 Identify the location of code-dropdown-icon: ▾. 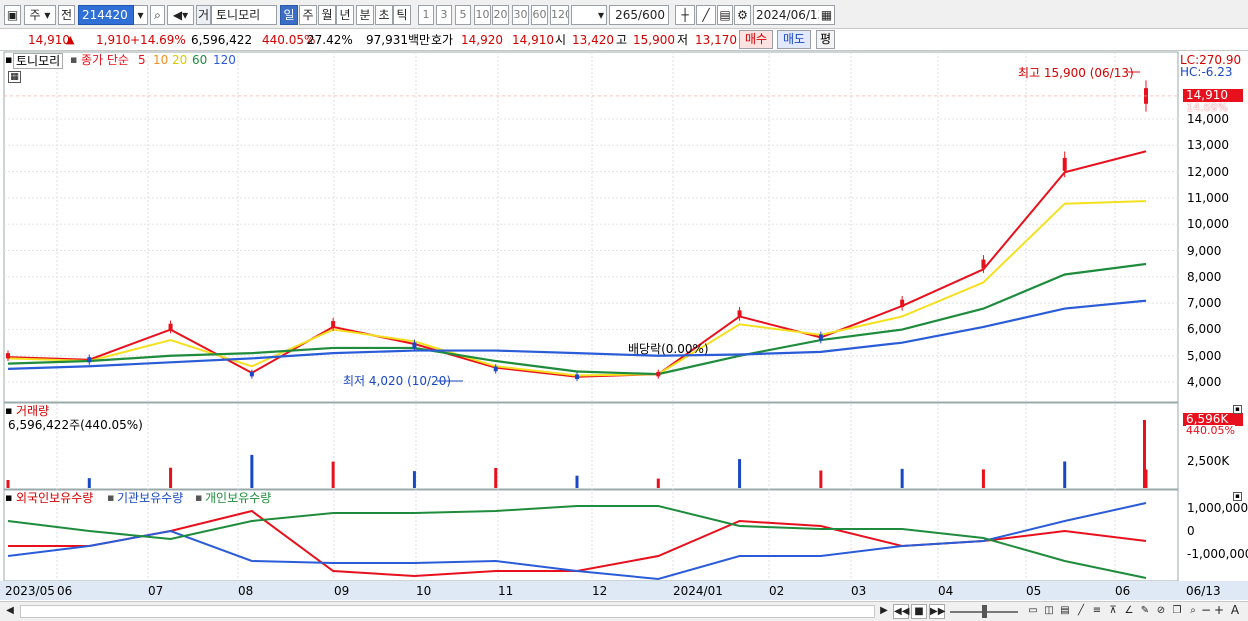
(141, 15).